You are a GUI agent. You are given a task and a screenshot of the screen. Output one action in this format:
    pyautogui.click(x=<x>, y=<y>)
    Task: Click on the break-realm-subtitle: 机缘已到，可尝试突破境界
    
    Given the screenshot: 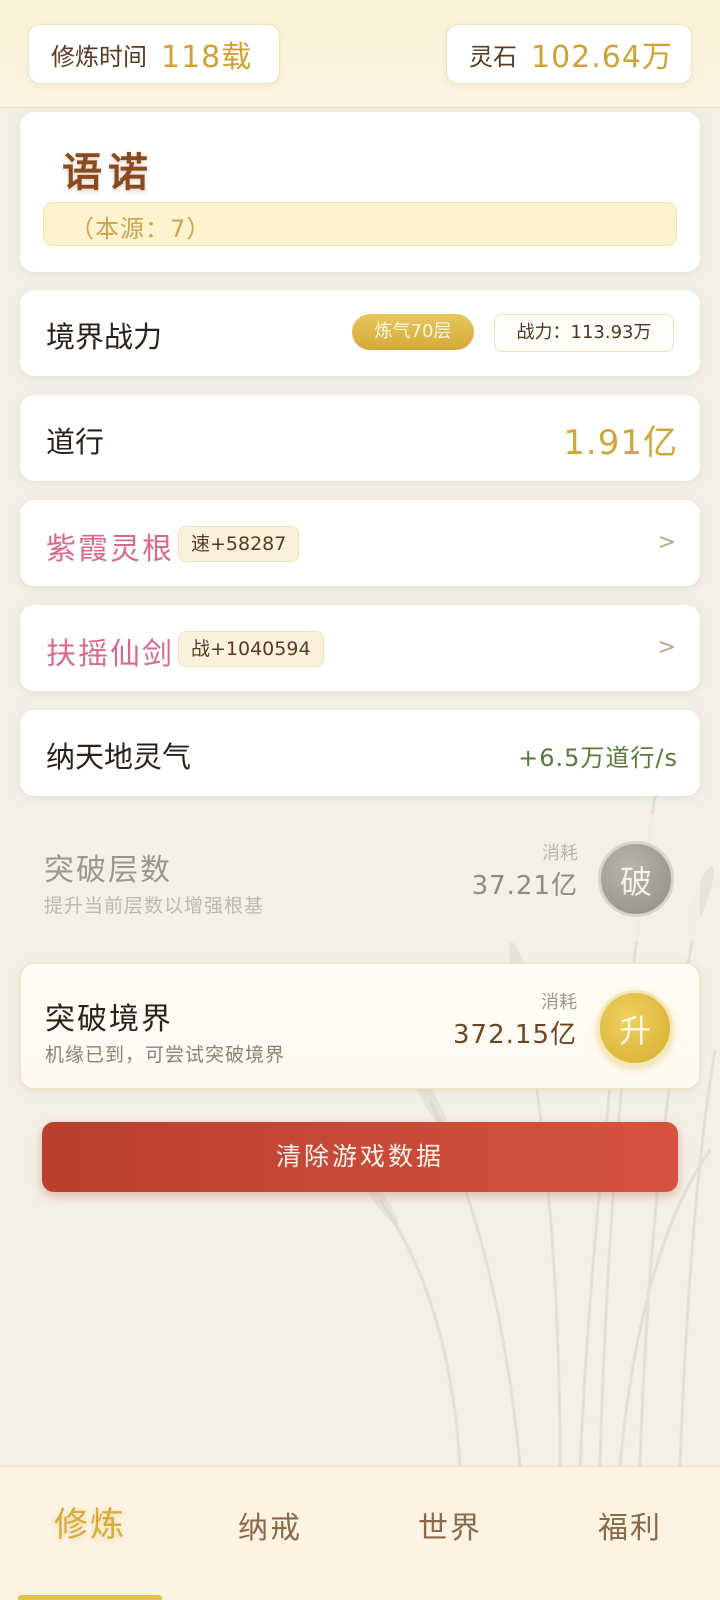 What is the action you would take?
    pyautogui.click(x=165, y=1055)
    